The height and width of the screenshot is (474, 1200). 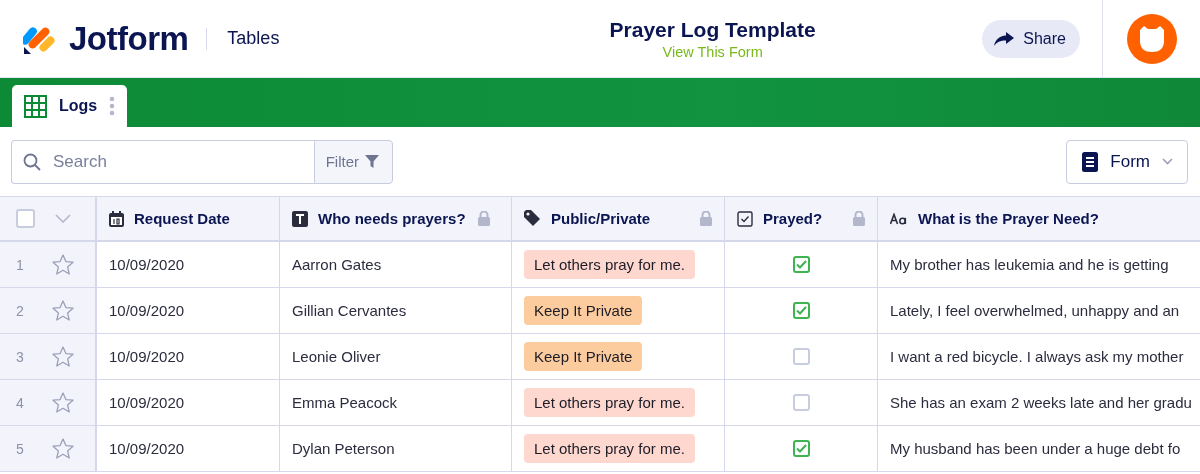 What do you see at coordinates (345, 402) in the screenshot?
I see `name-cell: Emma Peacock` at bounding box center [345, 402].